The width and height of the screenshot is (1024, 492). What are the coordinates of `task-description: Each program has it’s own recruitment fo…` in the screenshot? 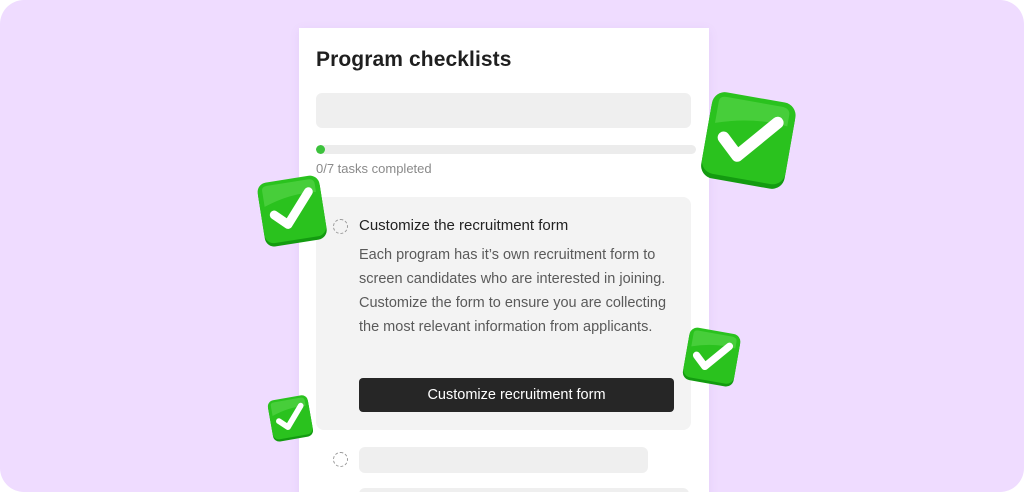 It's located at (513, 291).